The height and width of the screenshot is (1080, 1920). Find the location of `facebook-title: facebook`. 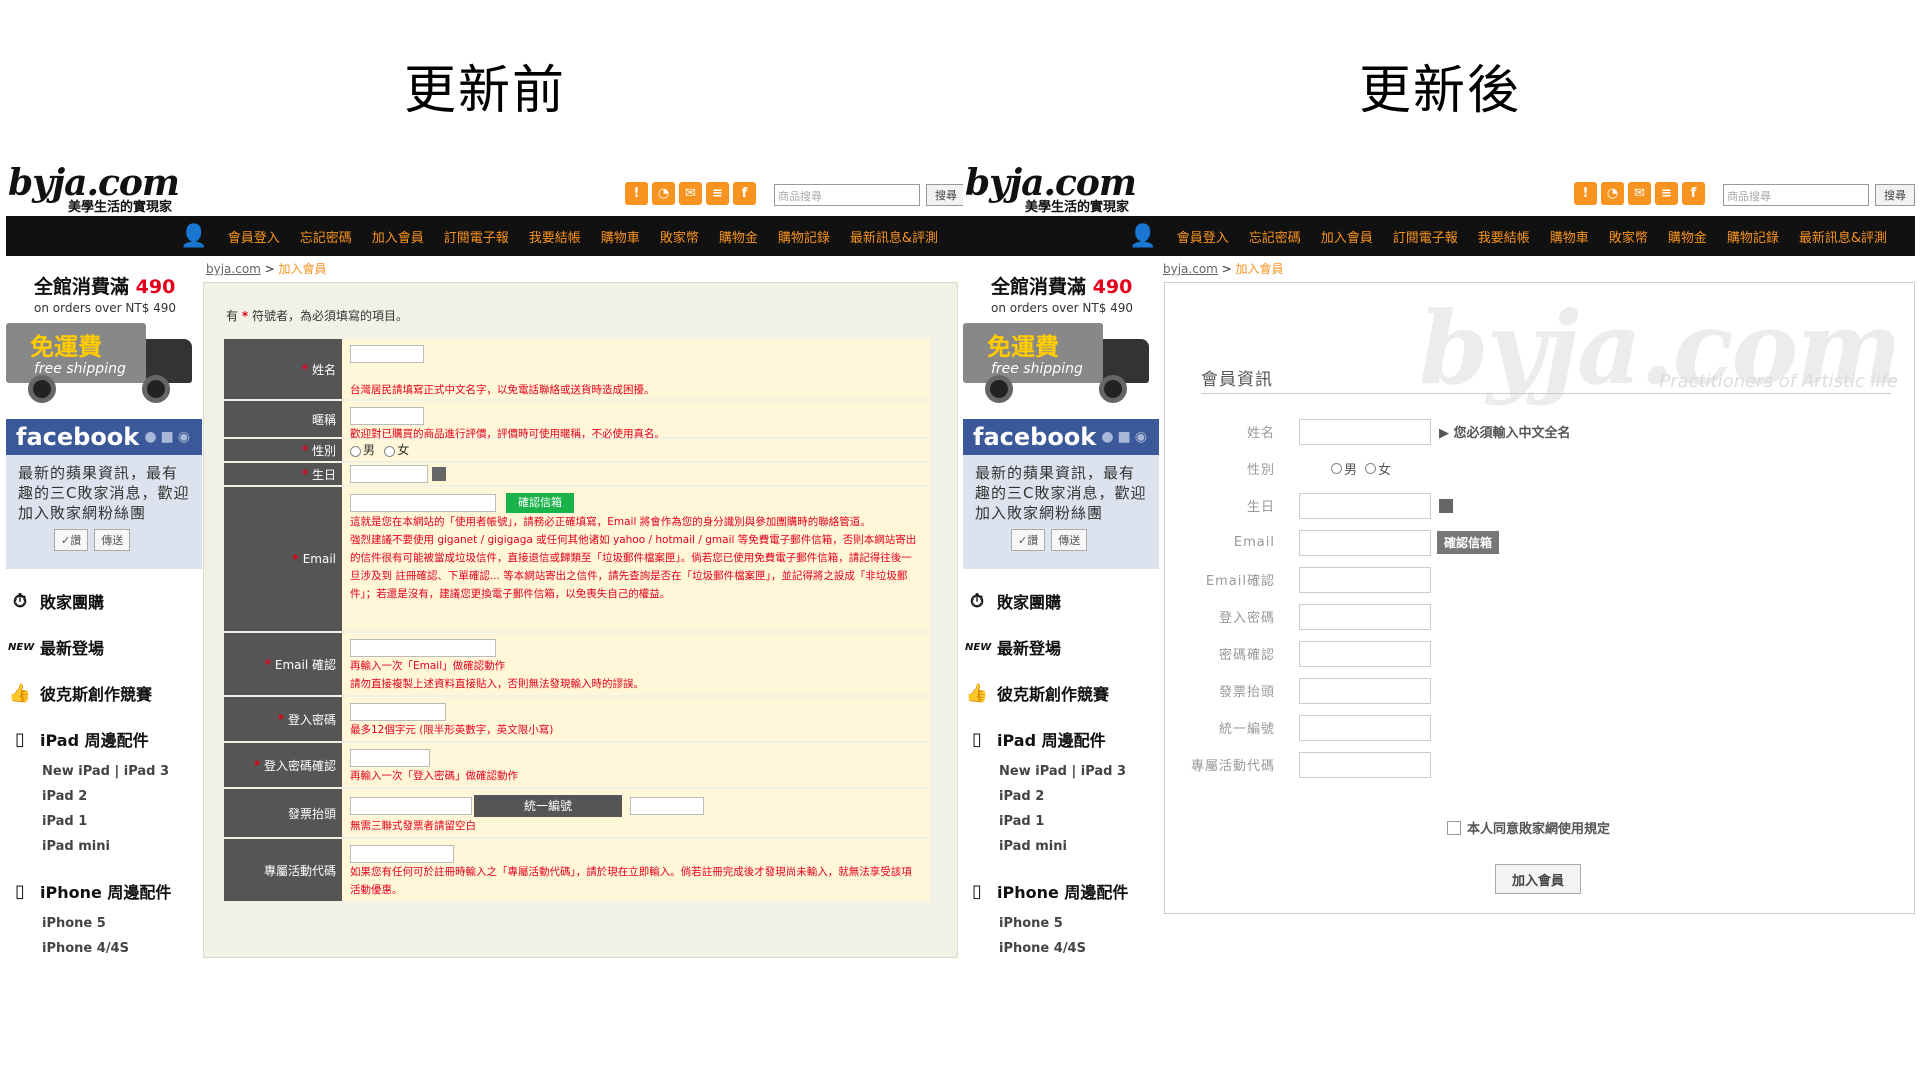

facebook-title: facebook is located at coordinates (78, 437).